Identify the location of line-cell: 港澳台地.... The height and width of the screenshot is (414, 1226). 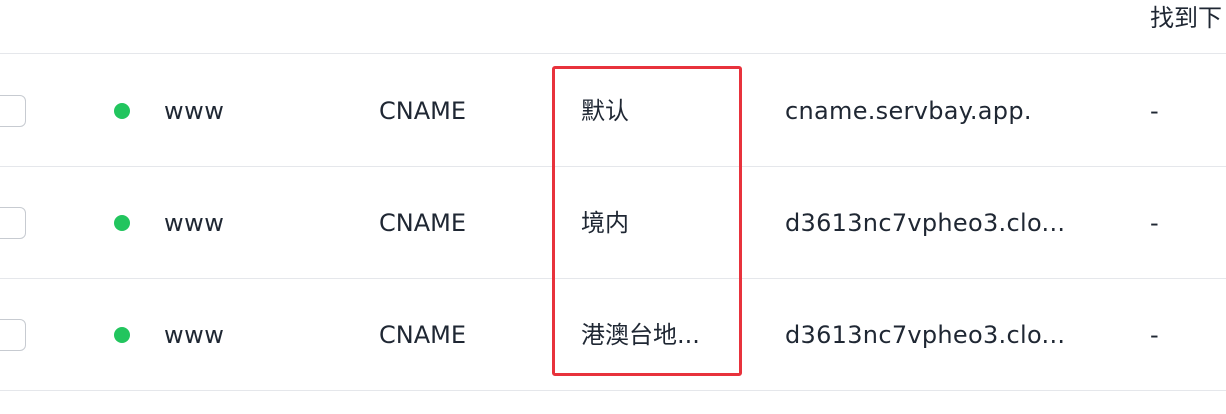
(640, 335).